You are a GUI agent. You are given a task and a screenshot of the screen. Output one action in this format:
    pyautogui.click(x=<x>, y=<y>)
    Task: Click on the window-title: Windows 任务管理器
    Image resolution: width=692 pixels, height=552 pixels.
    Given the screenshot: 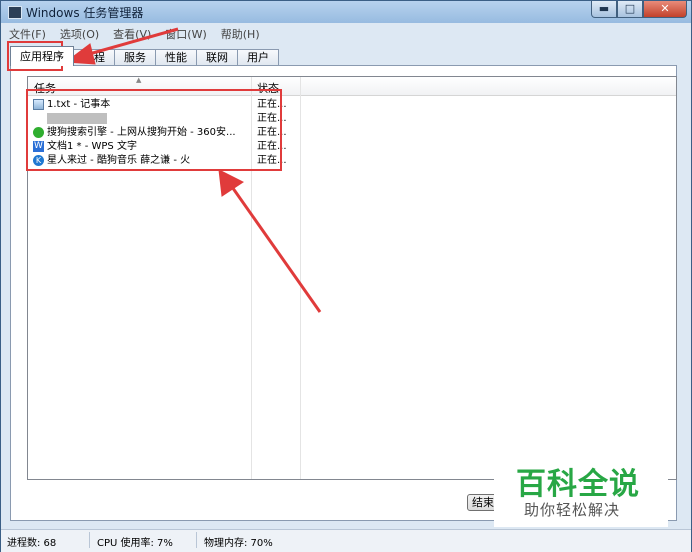 What is the action you would take?
    pyautogui.click(x=85, y=13)
    